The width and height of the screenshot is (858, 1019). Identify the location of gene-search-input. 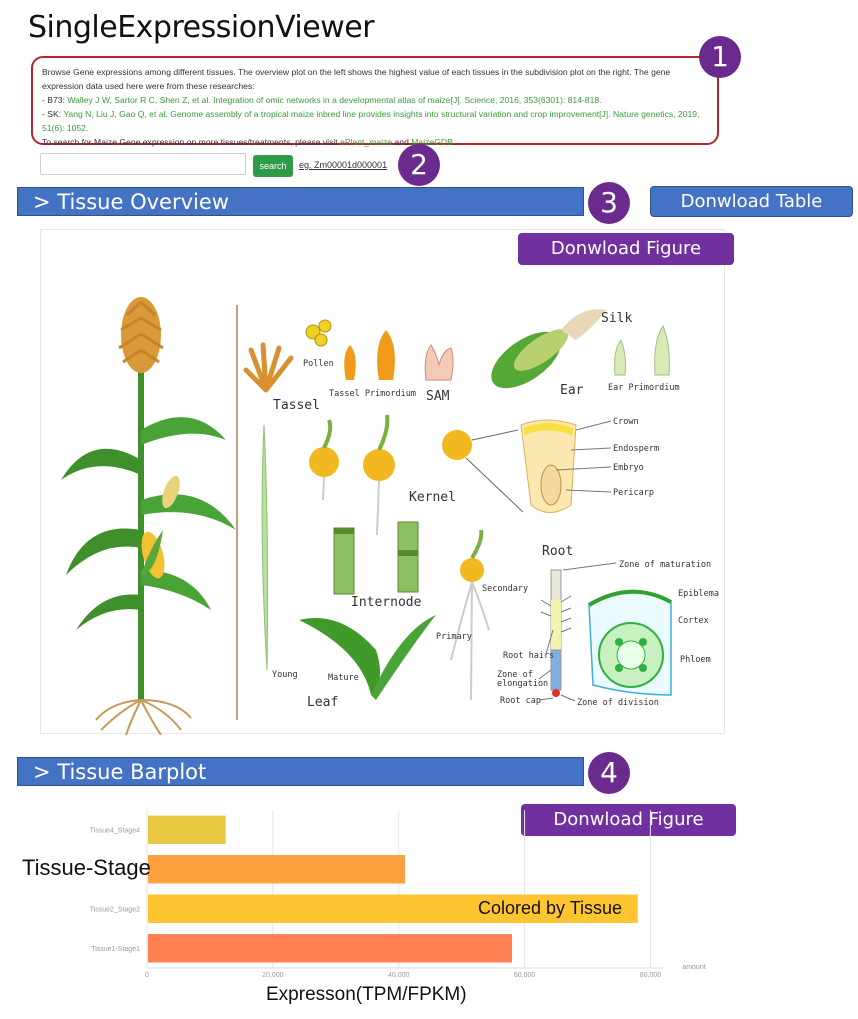
(143, 164).